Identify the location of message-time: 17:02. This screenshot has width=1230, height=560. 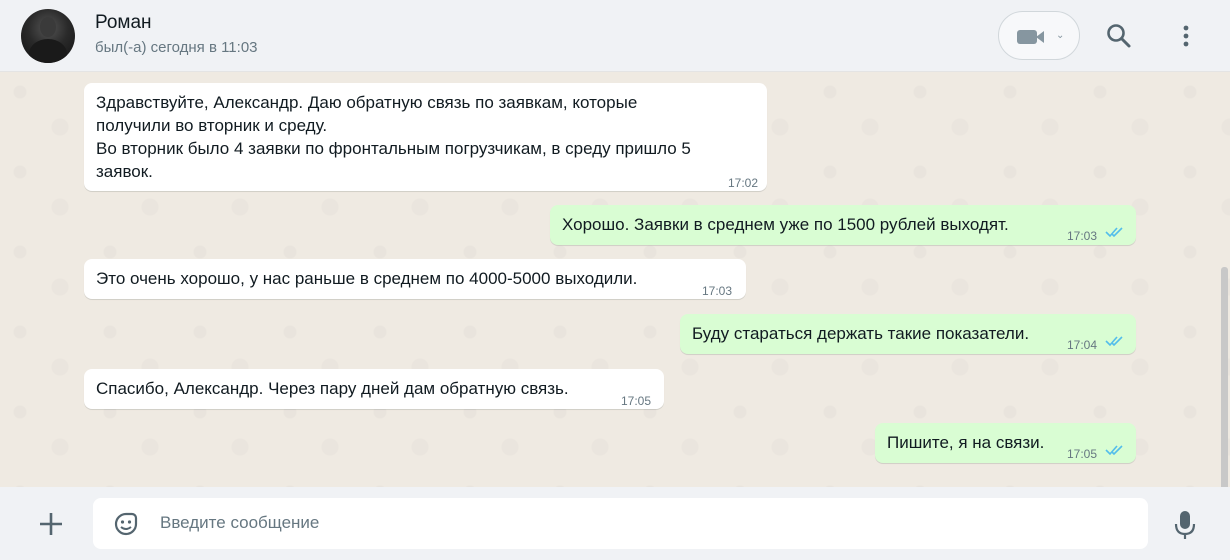
(742, 183).